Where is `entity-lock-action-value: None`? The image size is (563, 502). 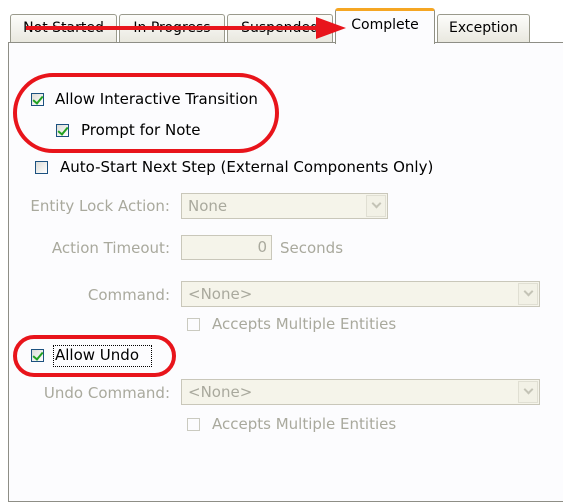 entity-lock-action-value: None is located at coordinates (208, 206).